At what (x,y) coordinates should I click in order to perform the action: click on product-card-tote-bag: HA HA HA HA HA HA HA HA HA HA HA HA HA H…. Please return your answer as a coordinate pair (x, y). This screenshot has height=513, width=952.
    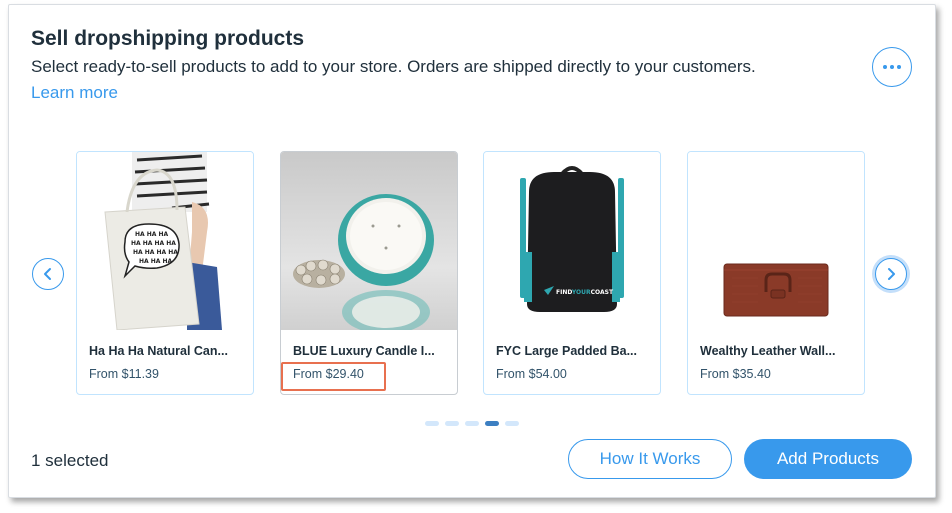
    Looking at the image, I should click on (165, 273).